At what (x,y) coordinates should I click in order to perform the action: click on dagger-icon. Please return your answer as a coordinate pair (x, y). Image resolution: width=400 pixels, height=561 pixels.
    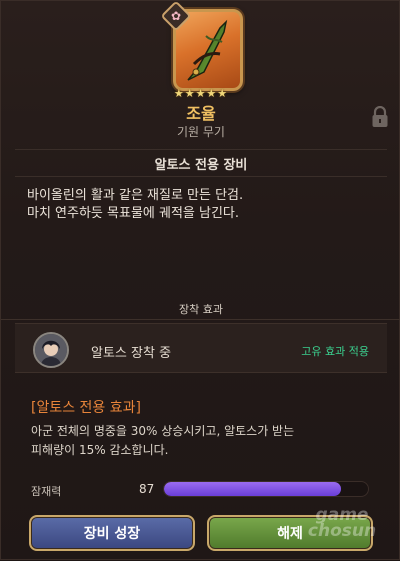
    Looking at the image, I should click on (207, 50).